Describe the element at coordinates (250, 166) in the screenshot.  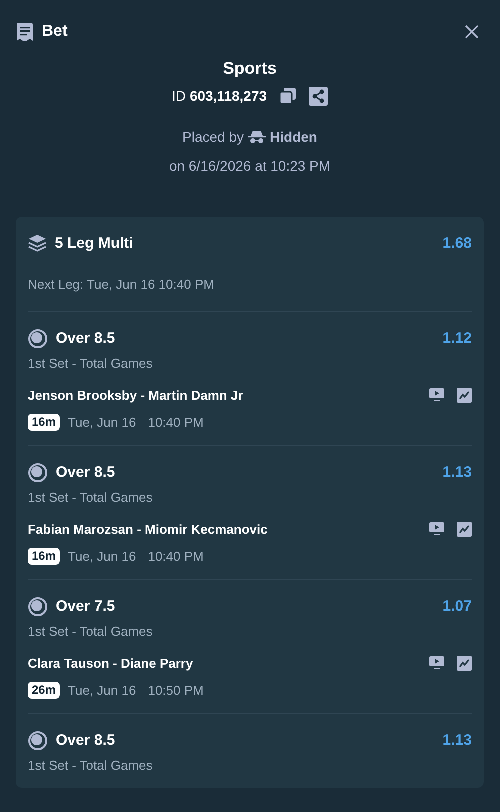
I see `placed-date: on 6/16/2026 at 10:23 PM` at that location.